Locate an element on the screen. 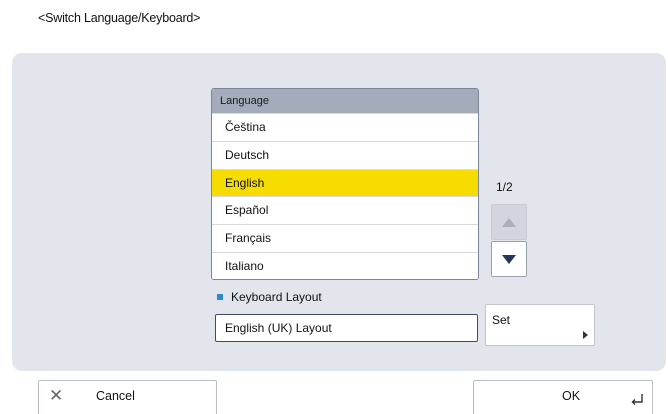 The width and height of the screenshot is (668, 414). language-item-cestina: Čeština is located at coordinates (345, 127).